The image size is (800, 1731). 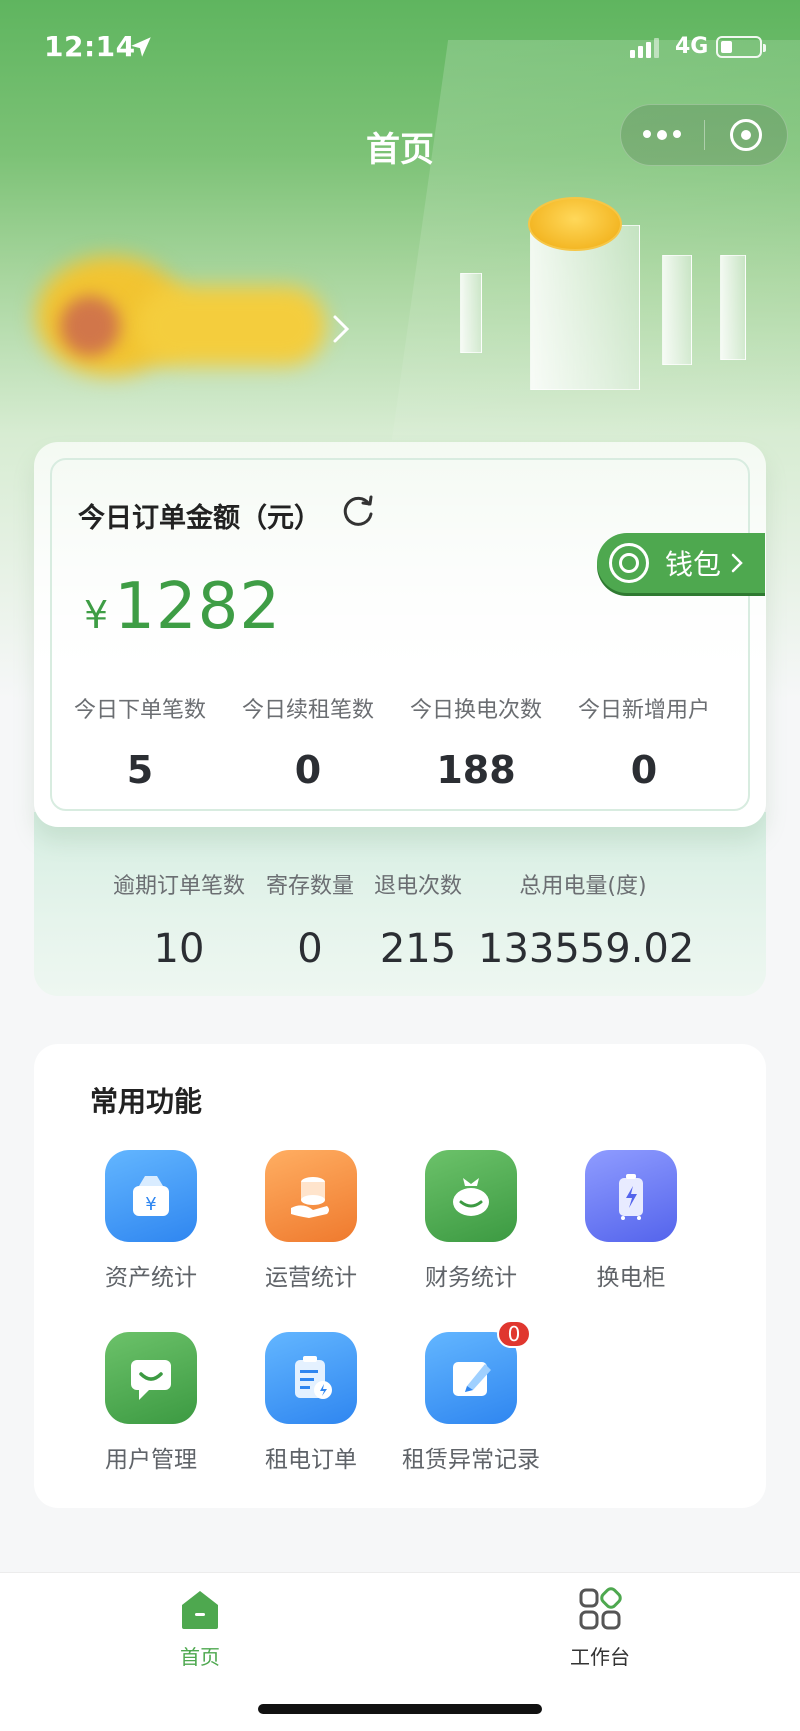 What do you see at coordinates (662, 135) in the screenshot?
I see `more-menu-button` at bounding box center [662, 135].